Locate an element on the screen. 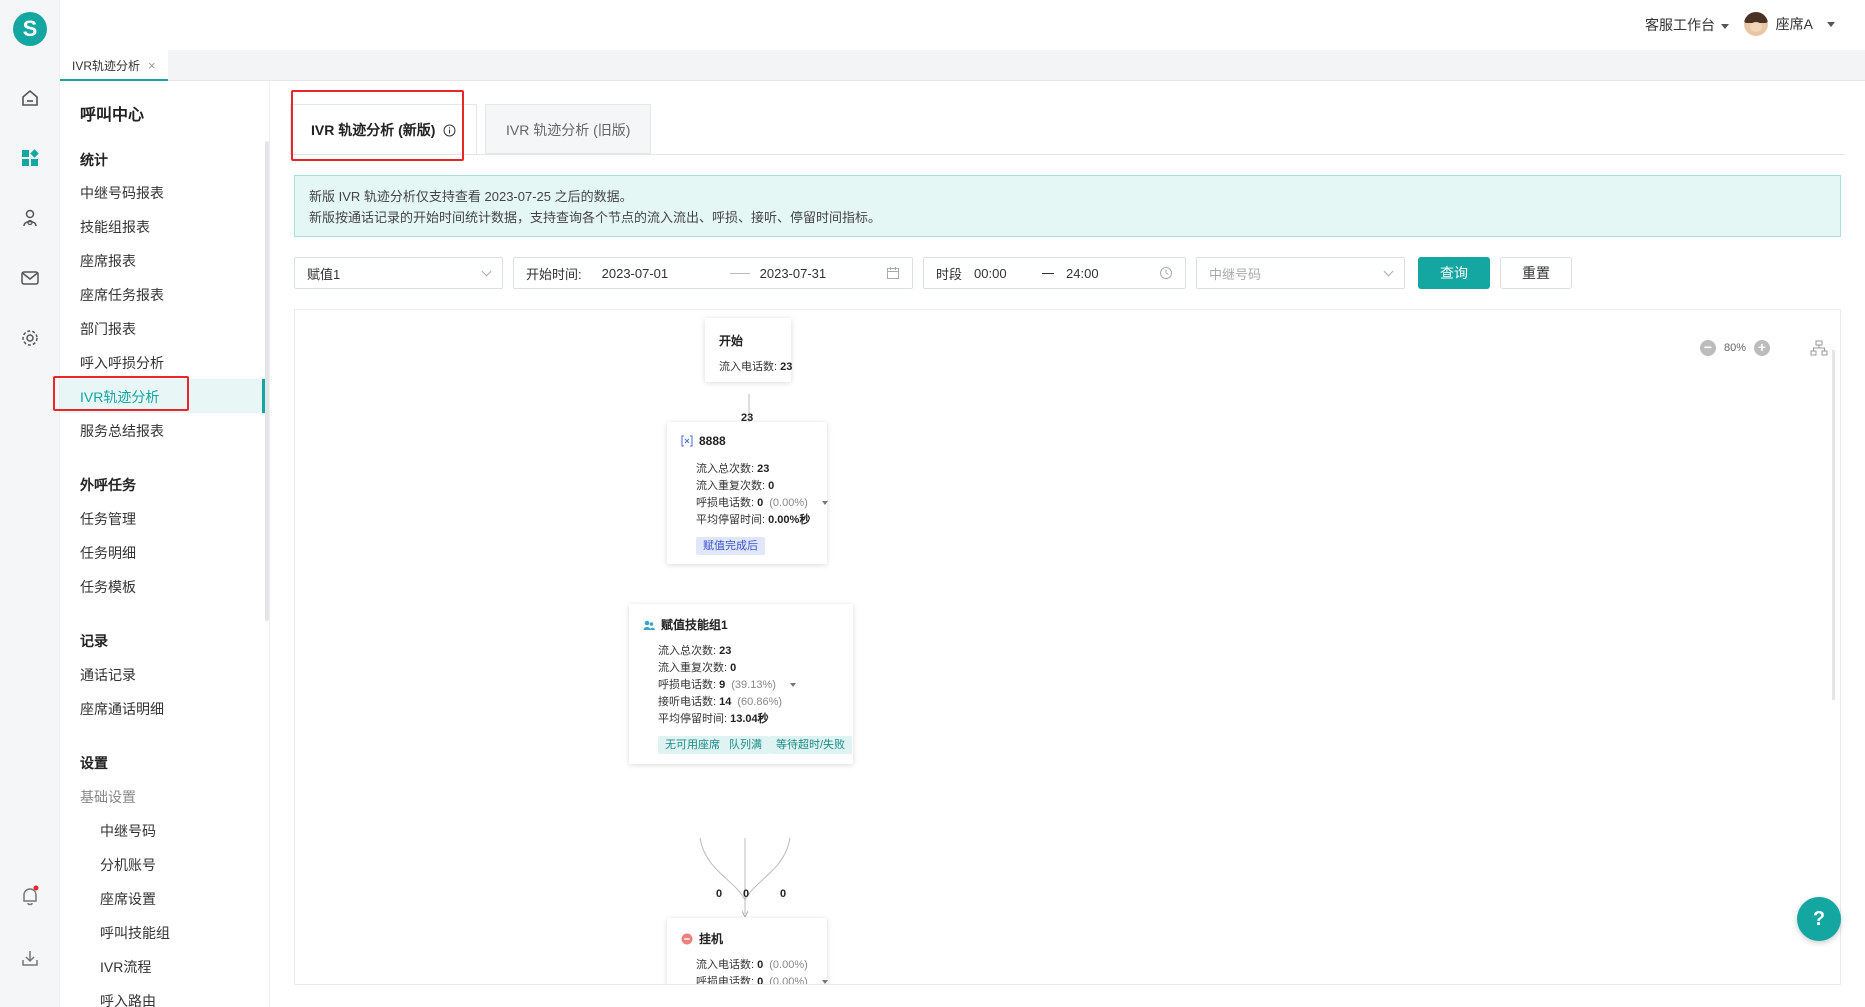 This screenshot has height=1007, width=1865. zoom-controls: − 80% + is located at coordinates (1734, 348).